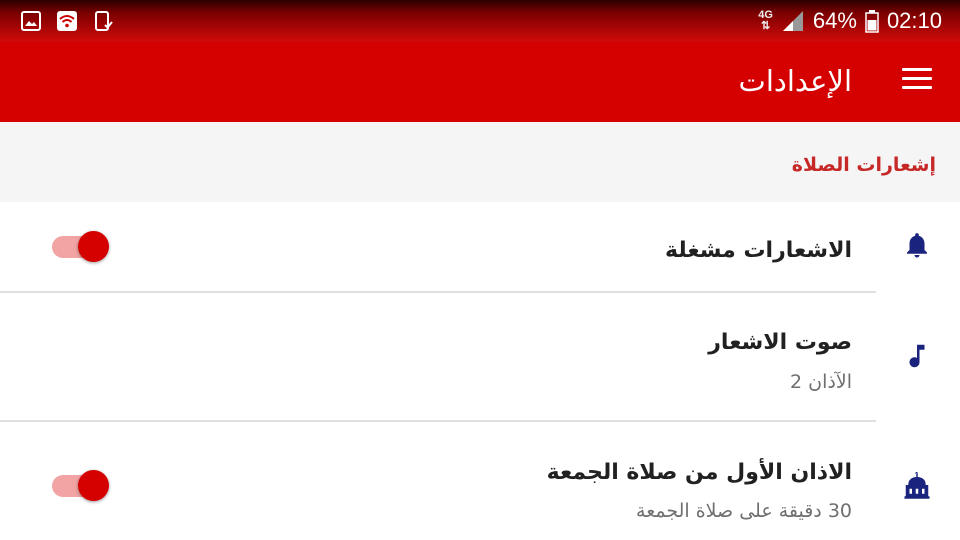 The width and height of the screenshot is (960, 540). I want to click on setting-title: صوت الاشعار, so click(780, 342).